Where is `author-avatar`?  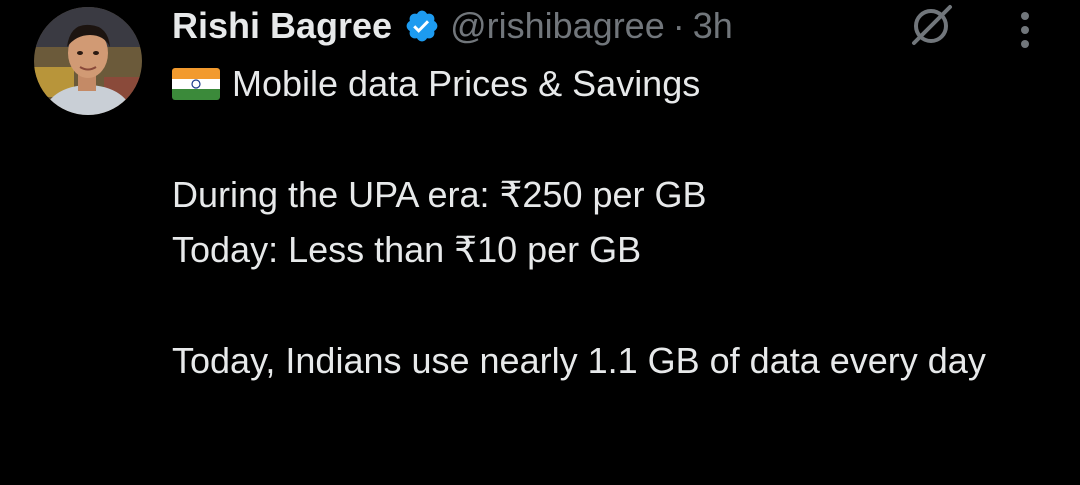 author-avatar is located at coordinates (88, 61).